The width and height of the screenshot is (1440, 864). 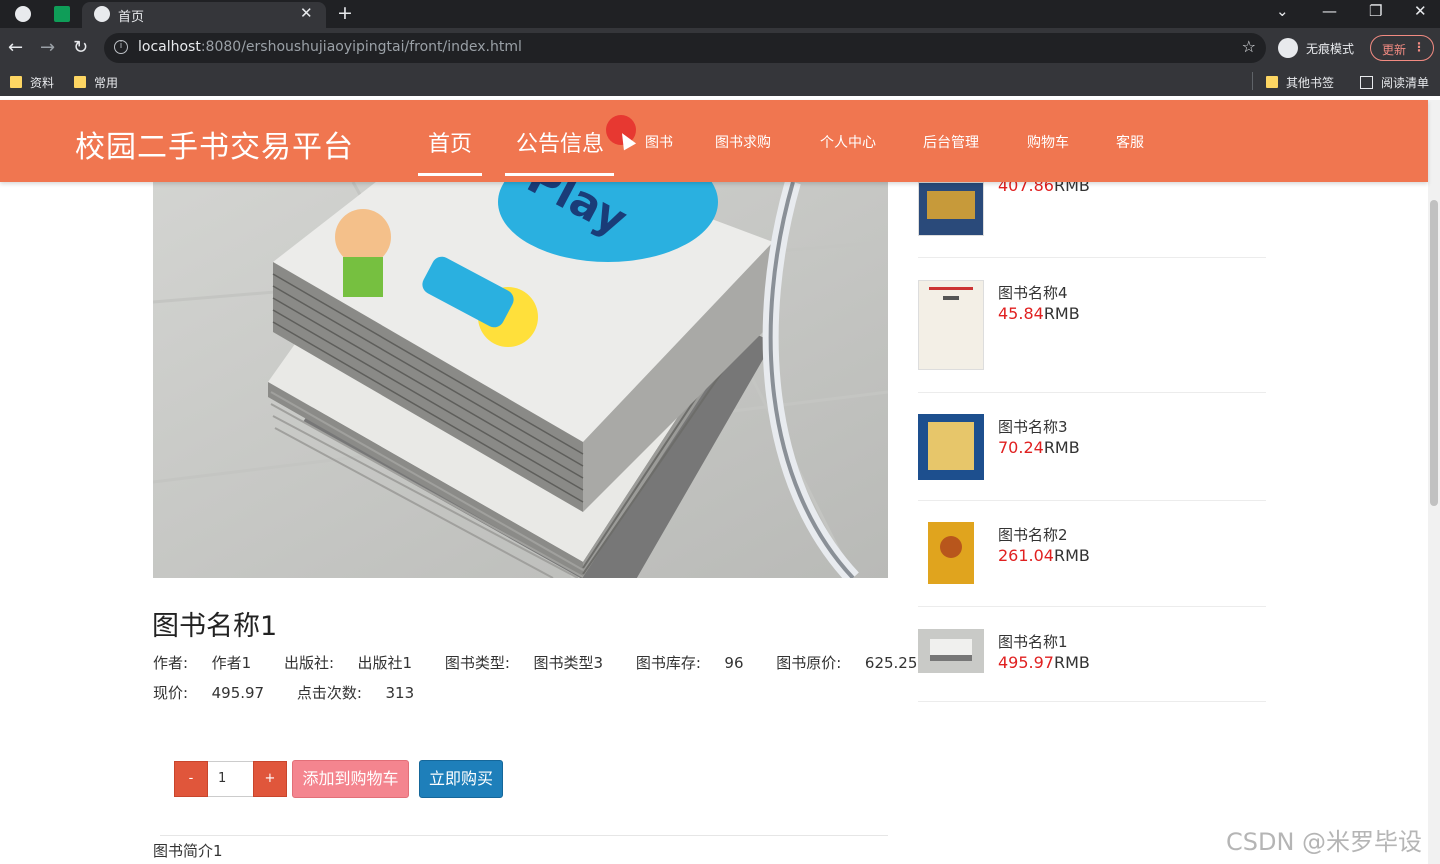 I want to click on bookmark-star-icon: ☆, so click(x=1249, y=46).